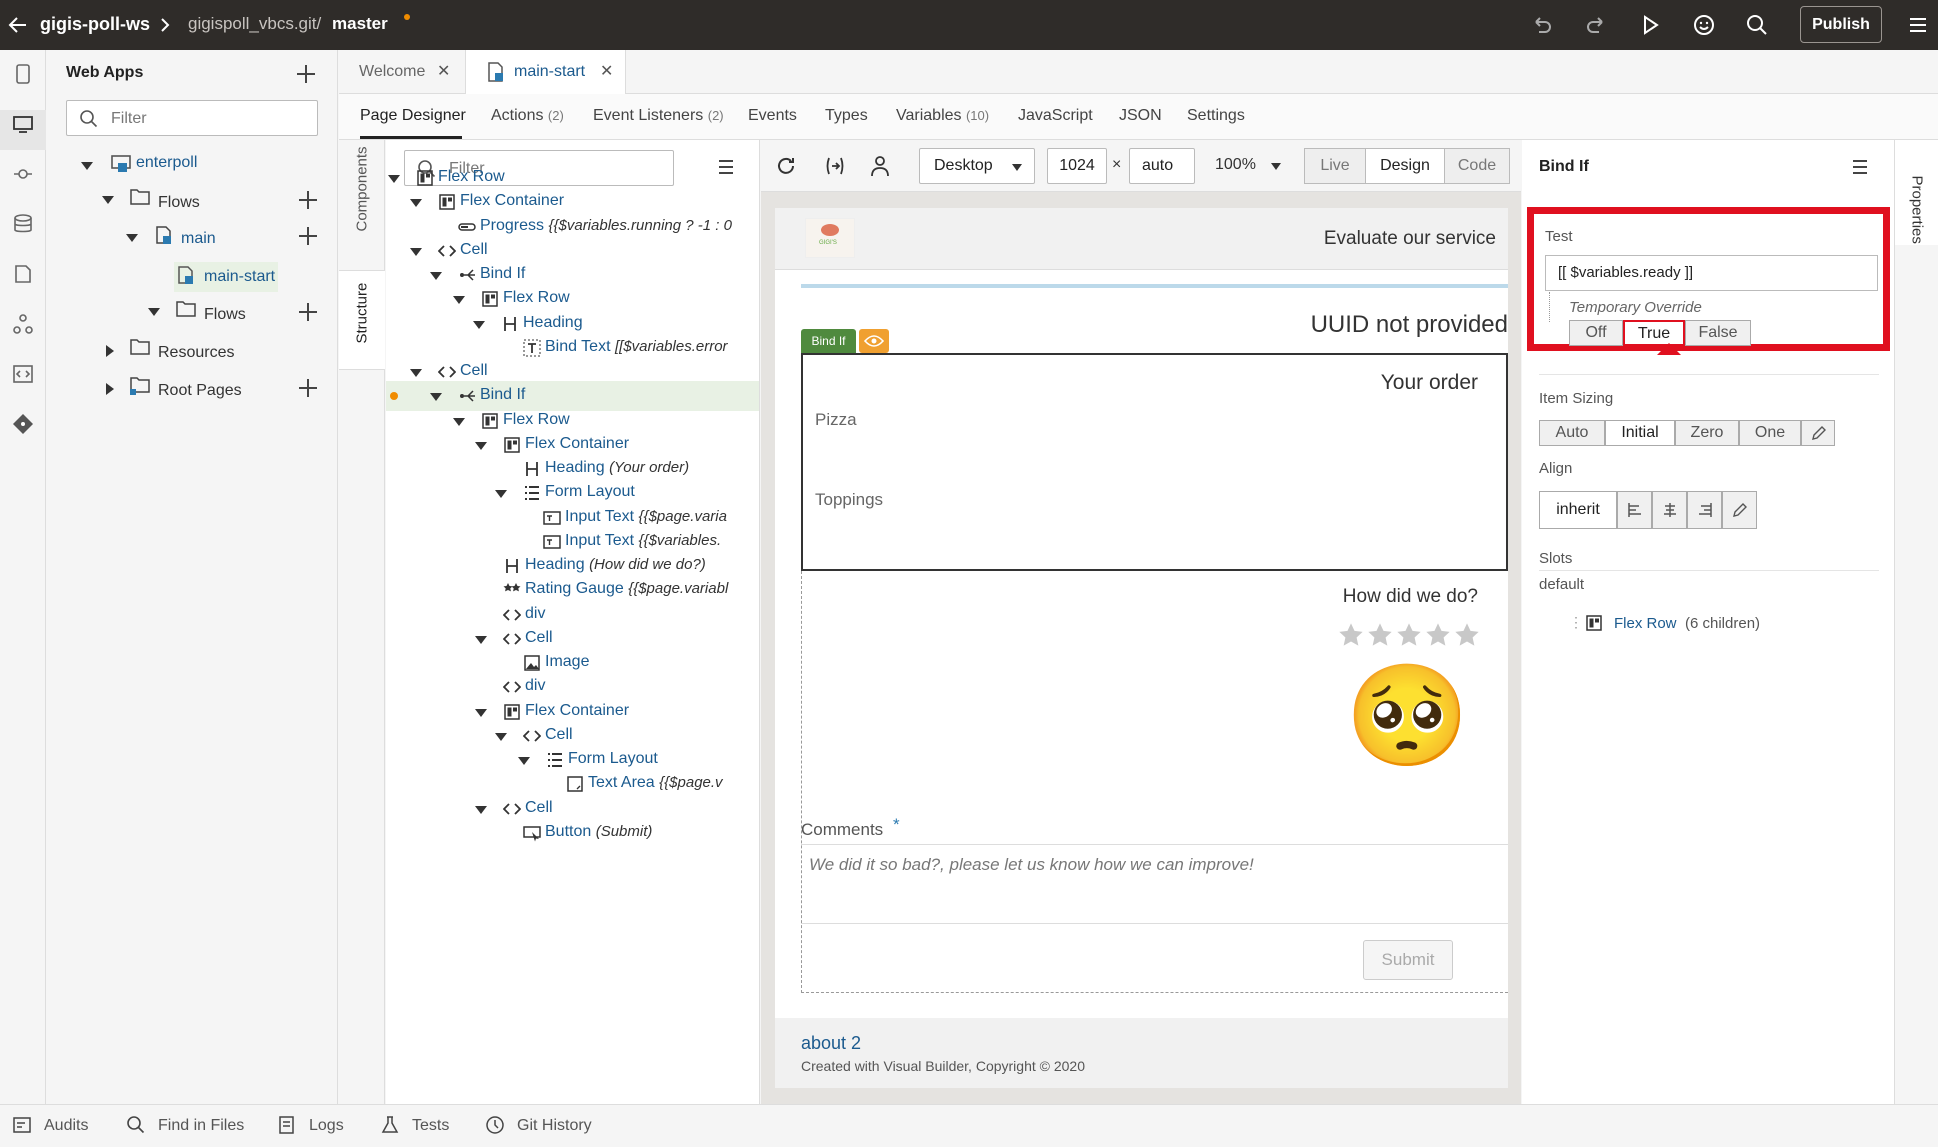  What do you see at coordinates (1405, 166) in the screenshot?
I see `mode-design-button: Design` at bounding box center [1405, 166].